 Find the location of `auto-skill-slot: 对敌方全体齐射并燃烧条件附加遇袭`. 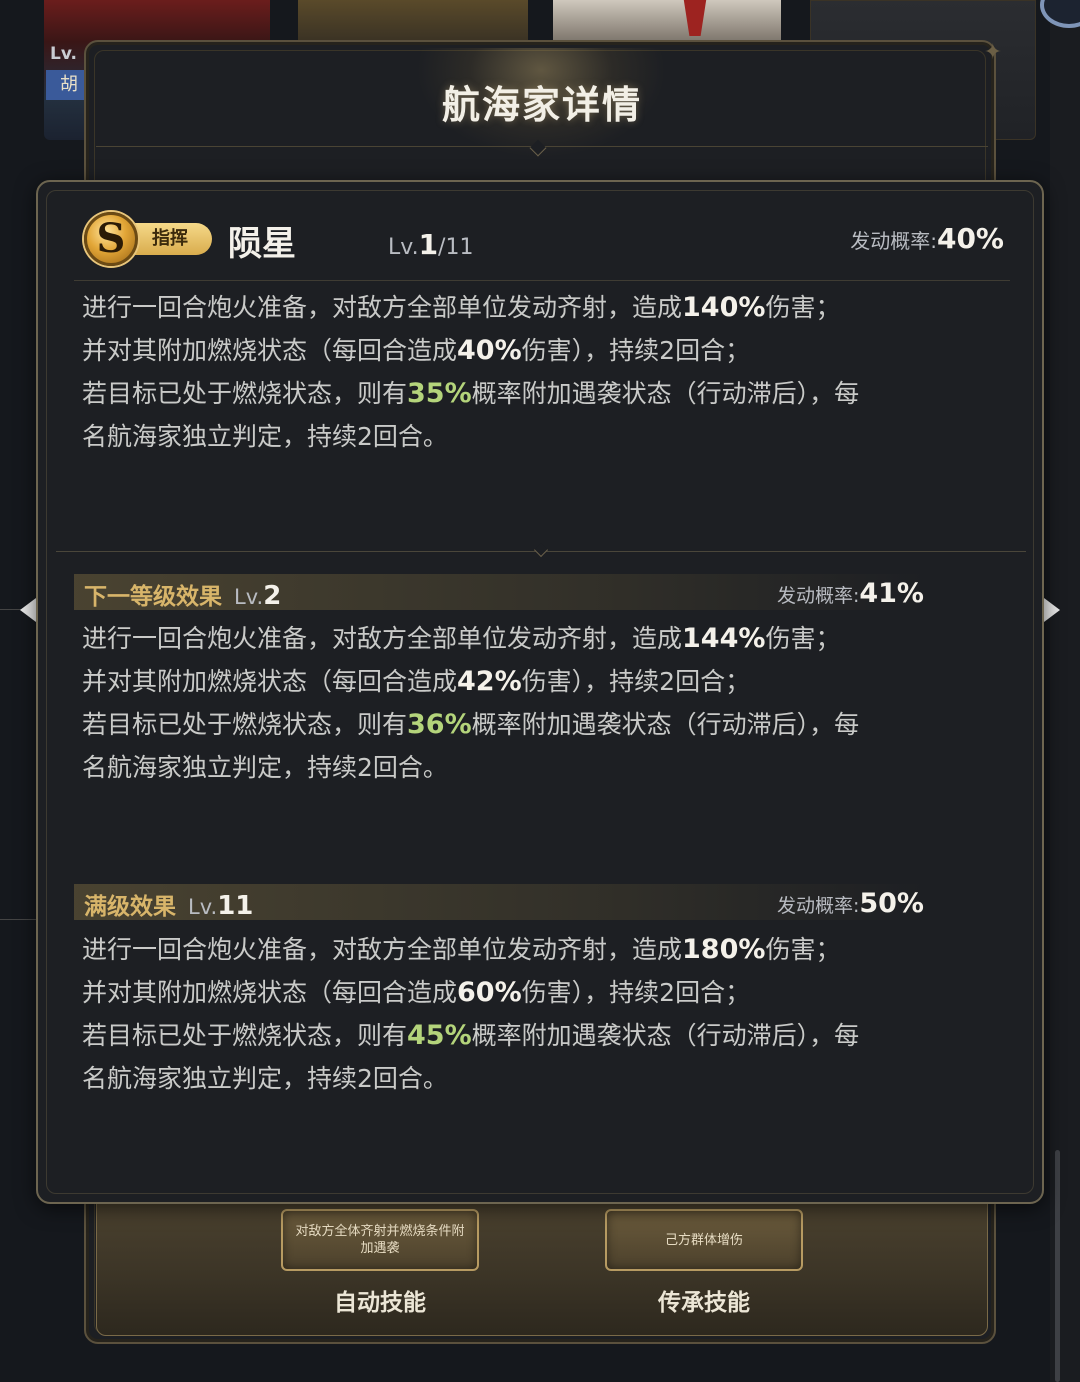

auto-skill-slot: 对敌方全体齐射并燃烧条件附加遇袭 is located at coordinates (380, 1240).